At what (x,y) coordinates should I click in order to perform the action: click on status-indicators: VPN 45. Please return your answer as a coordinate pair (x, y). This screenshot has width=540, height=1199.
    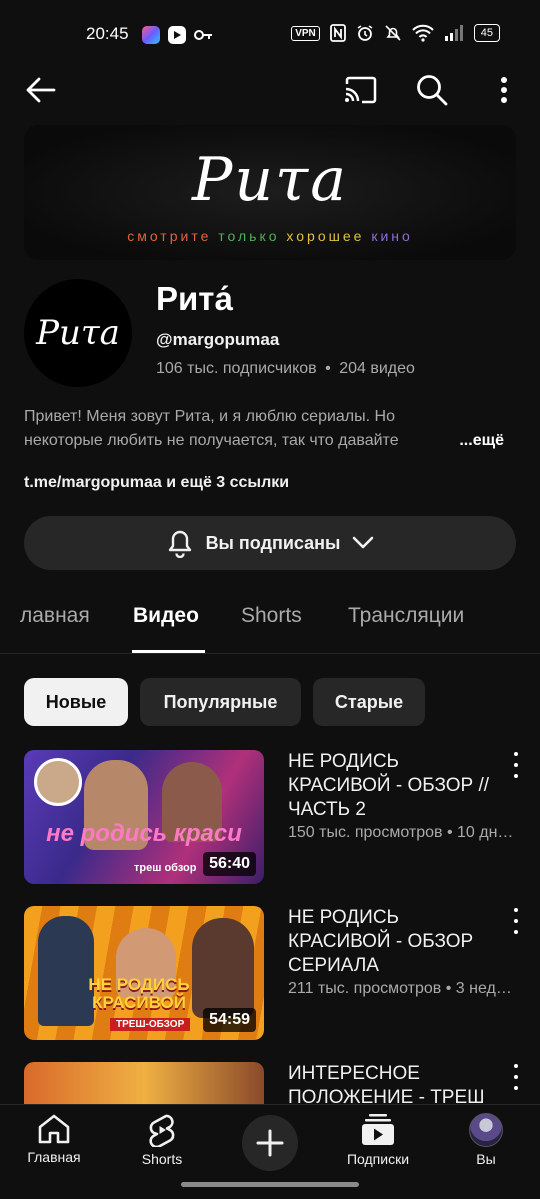
    Looking at the image, I should click on (395, 33).